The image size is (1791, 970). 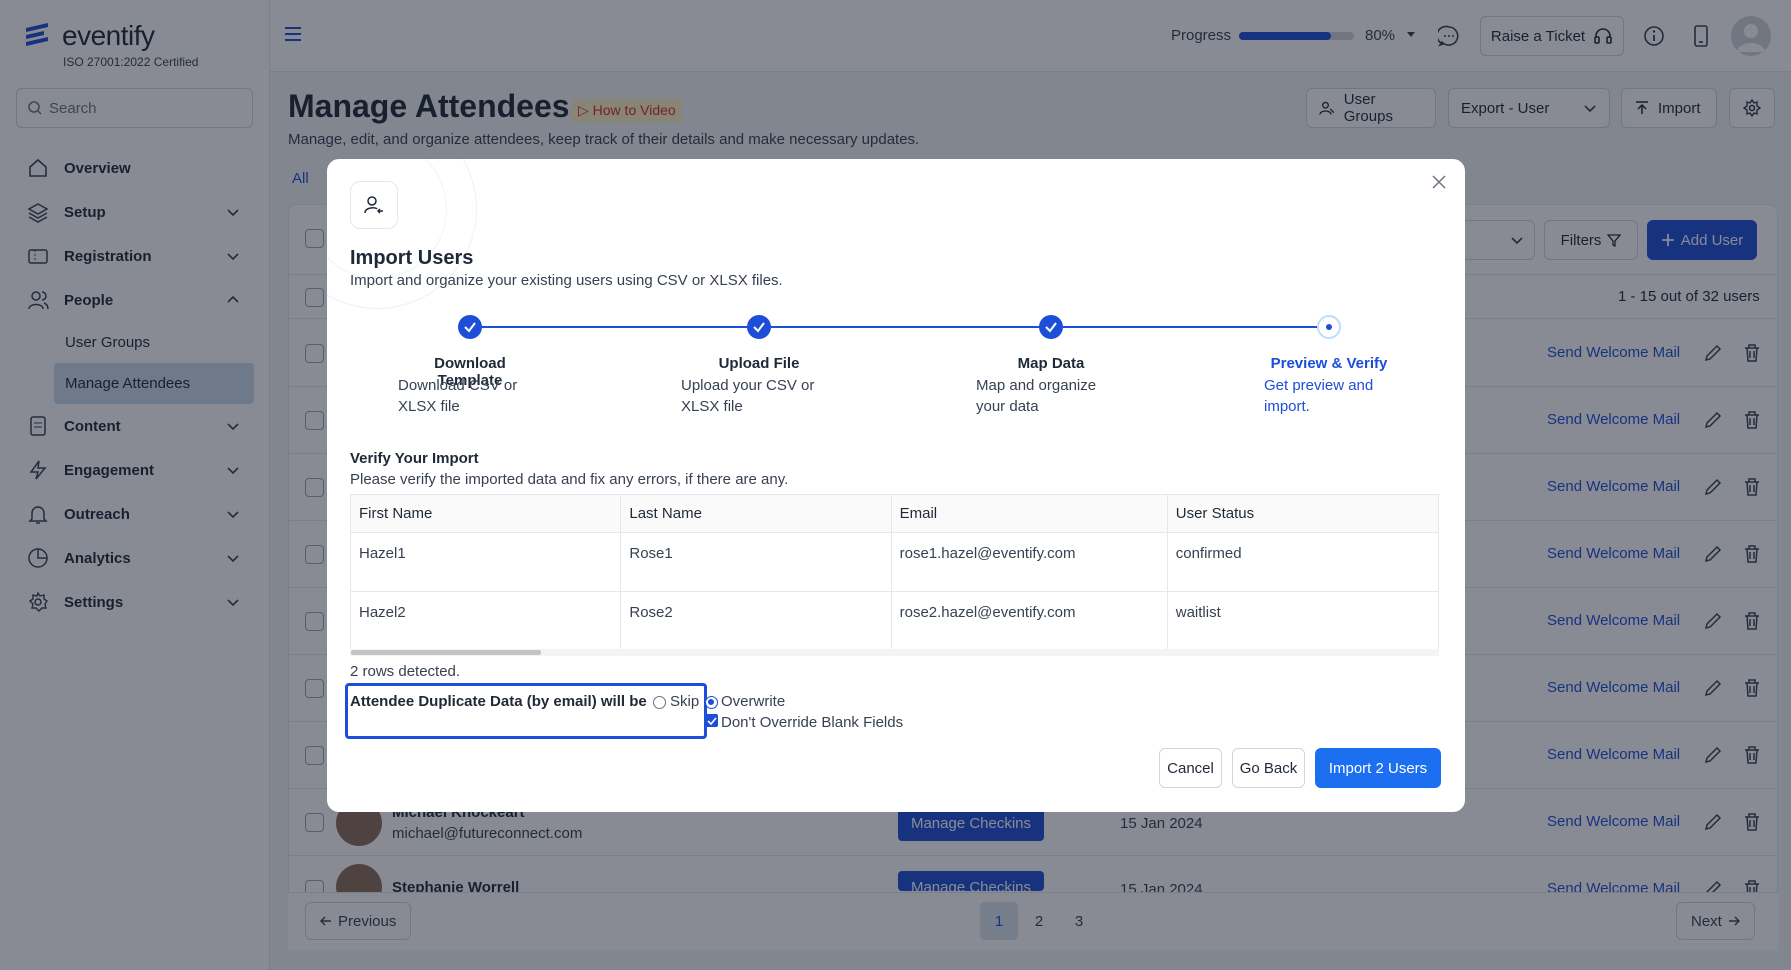 I want to click on verify-title: Verify Your Import, so click(x=414, y=458).